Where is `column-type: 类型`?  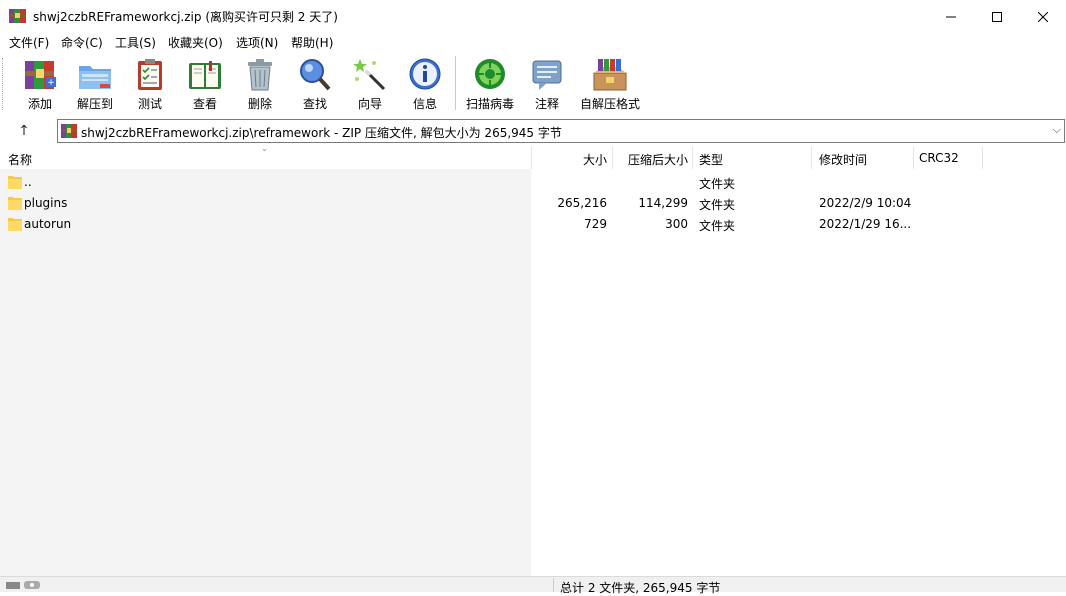 column-type: 类型 is located at coordinates (711, 159).